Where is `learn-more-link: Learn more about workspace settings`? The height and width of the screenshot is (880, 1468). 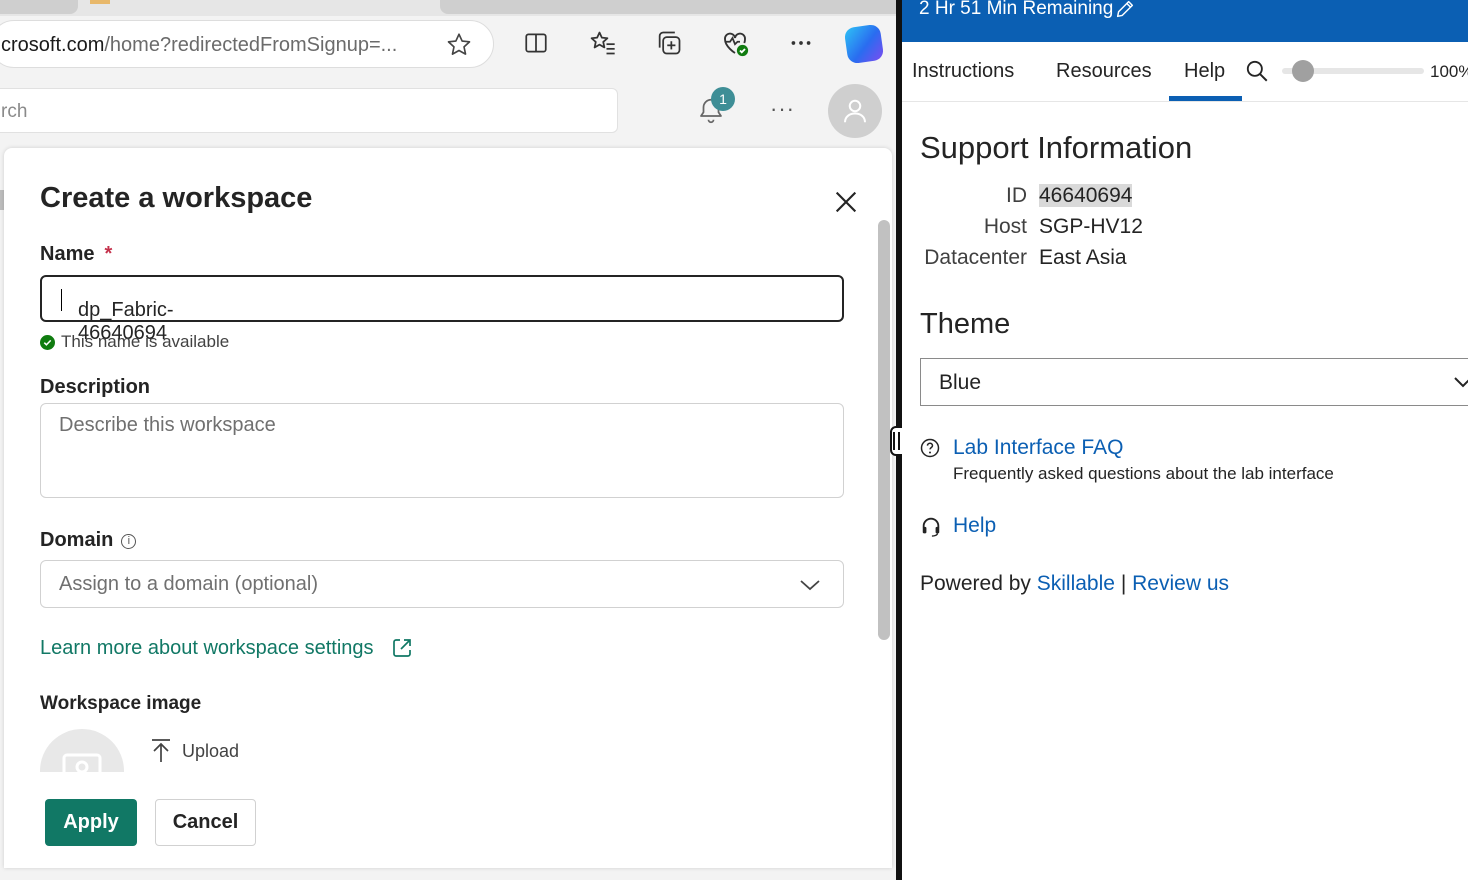 learn-more-link: Learn more about workspace settings is located at coordinates (227, 648).